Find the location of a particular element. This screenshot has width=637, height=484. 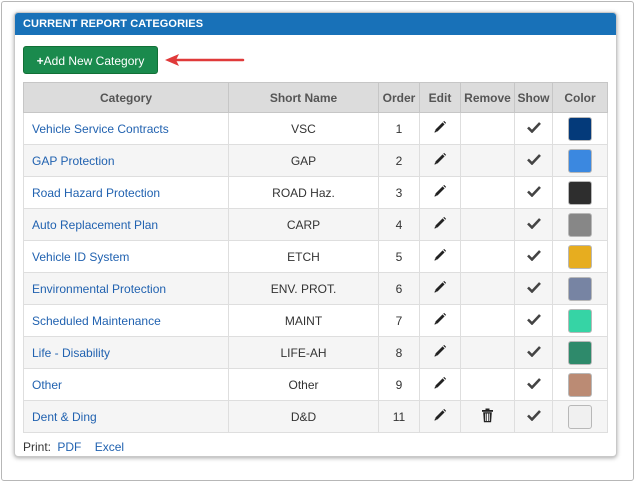

short-name-cell: ROAD Haz. is located at coordinates (303, 192).